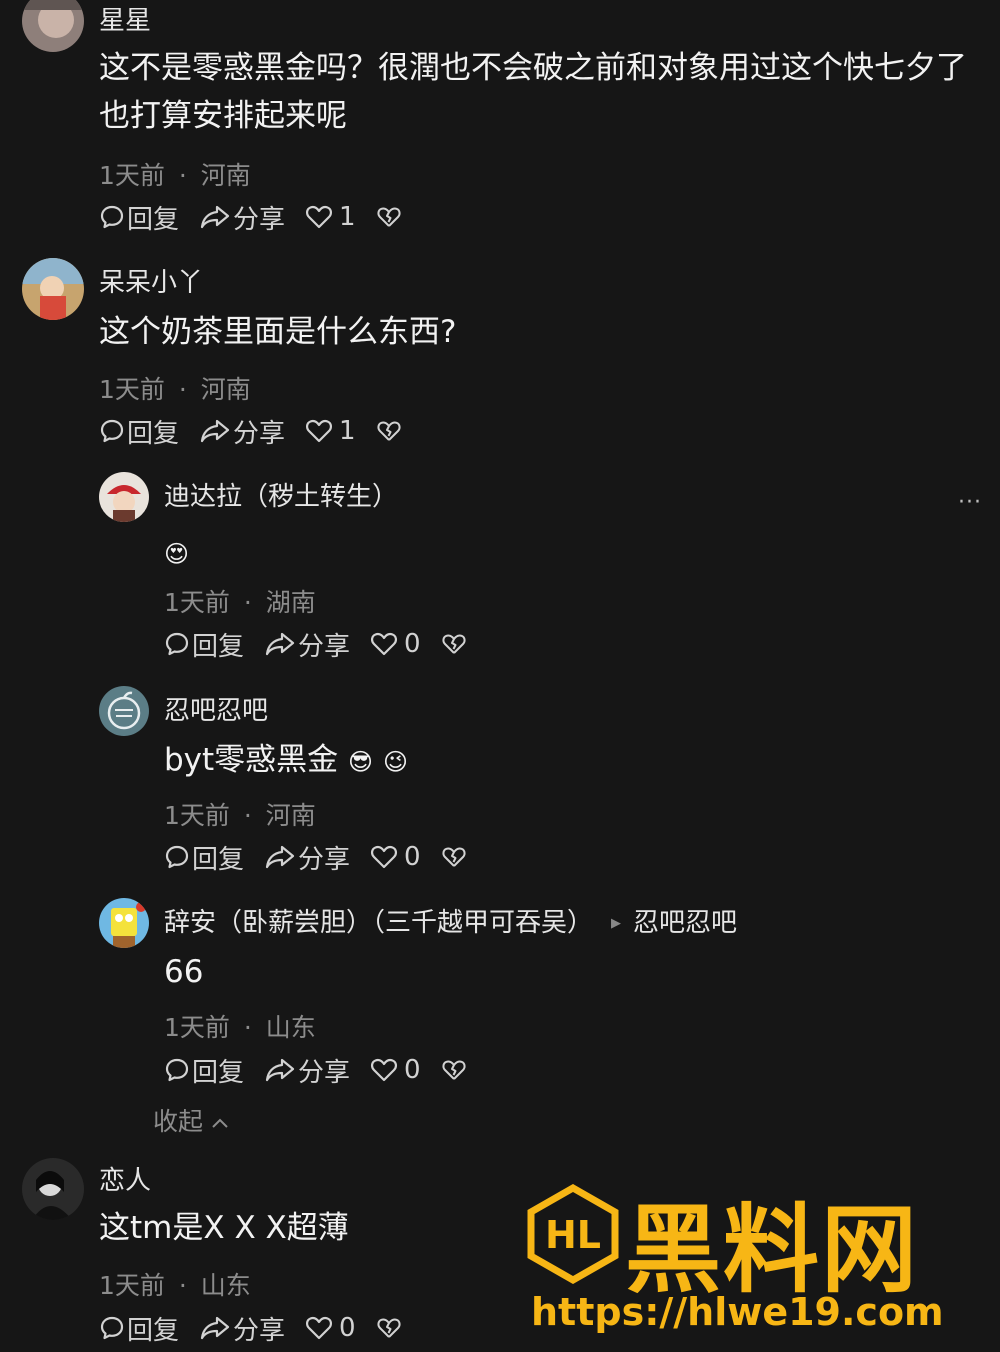 Image resolution: width=1000 pixels, height=1352 pixels. What do you see at coordinates (151, 280) in the screenshot?
I see `username: 呆呆小丫` at bounding box center [151, 280].